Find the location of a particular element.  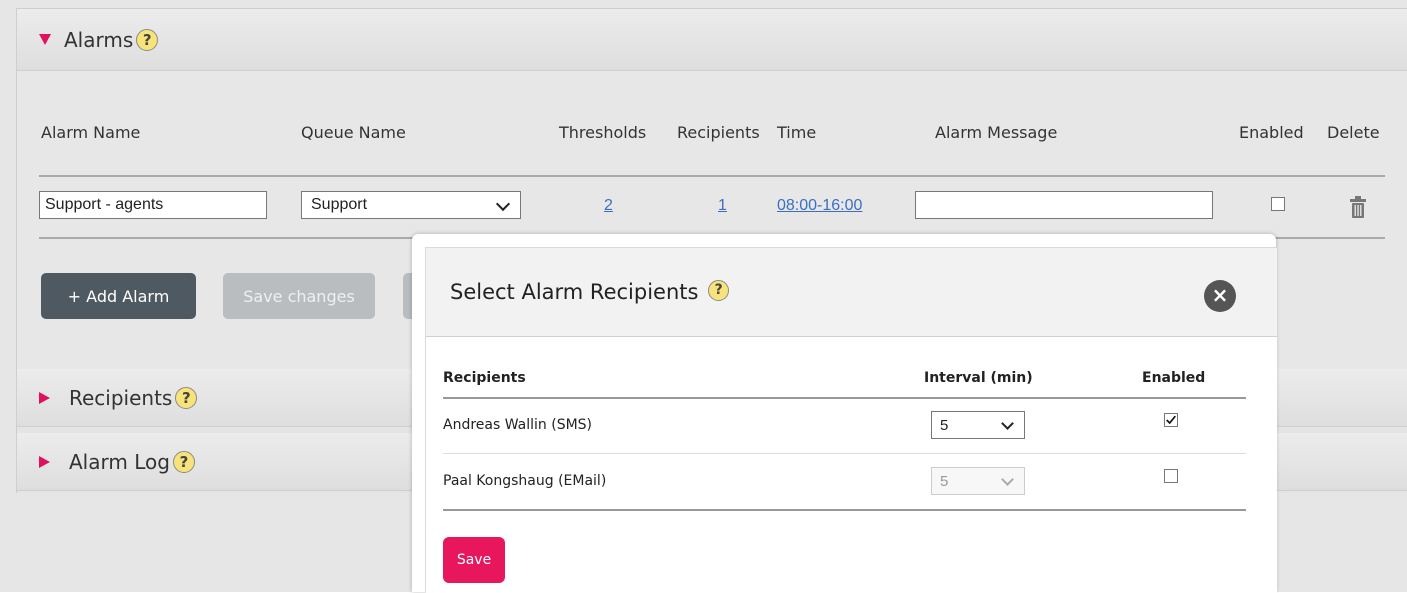

dialog-title: Select Alarm Recipients ? is located at coordinates (590, 292).